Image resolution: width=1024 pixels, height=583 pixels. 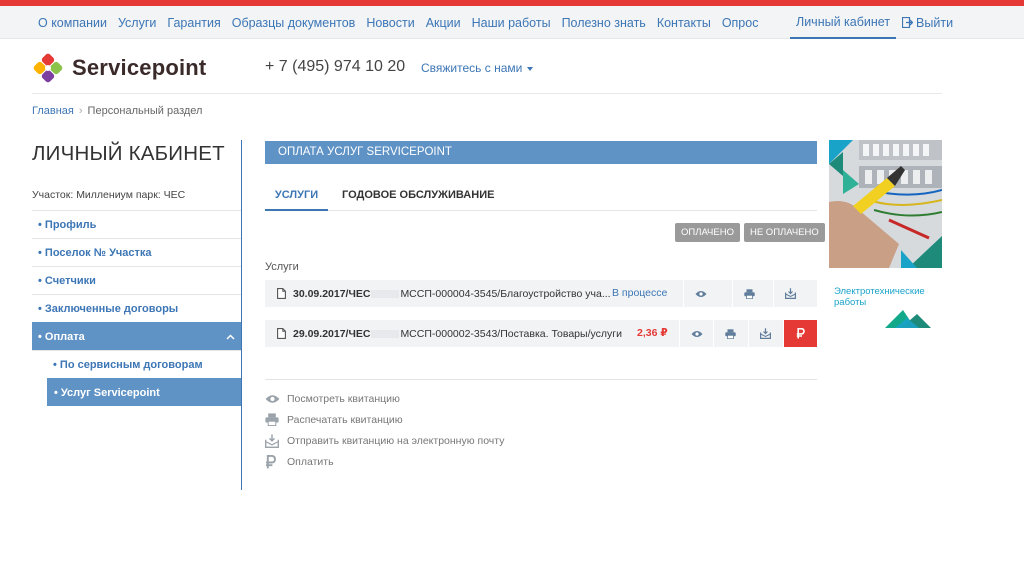 What do you see at coordinates (345, 419) in the screenshot?
I see `legend-print-label: Распечатать квитанцию` at bounding box center [345, 419].